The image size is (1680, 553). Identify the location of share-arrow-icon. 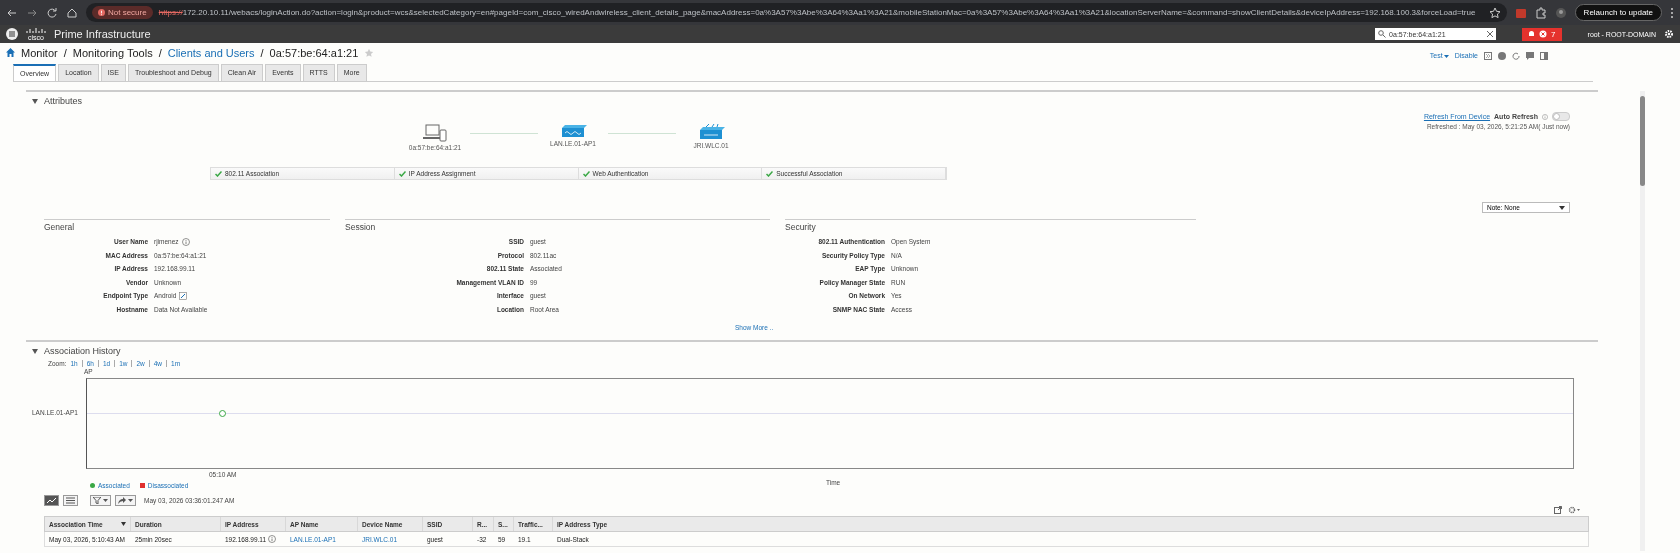
(122, 500).